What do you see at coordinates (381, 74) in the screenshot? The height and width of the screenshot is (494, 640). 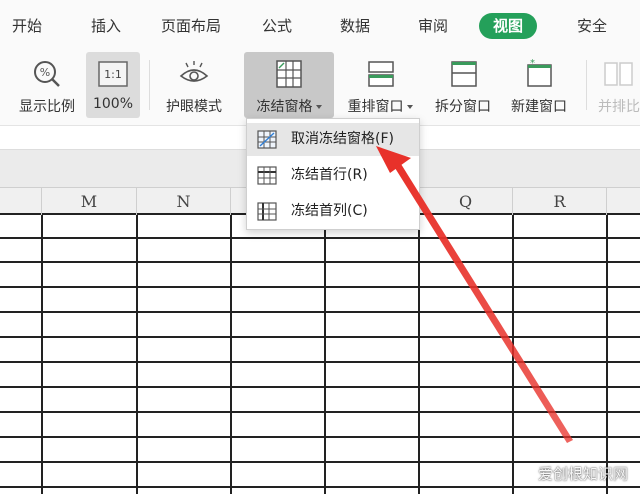 I see `rearrange-windows-icon` at bounding box center [381, 74].